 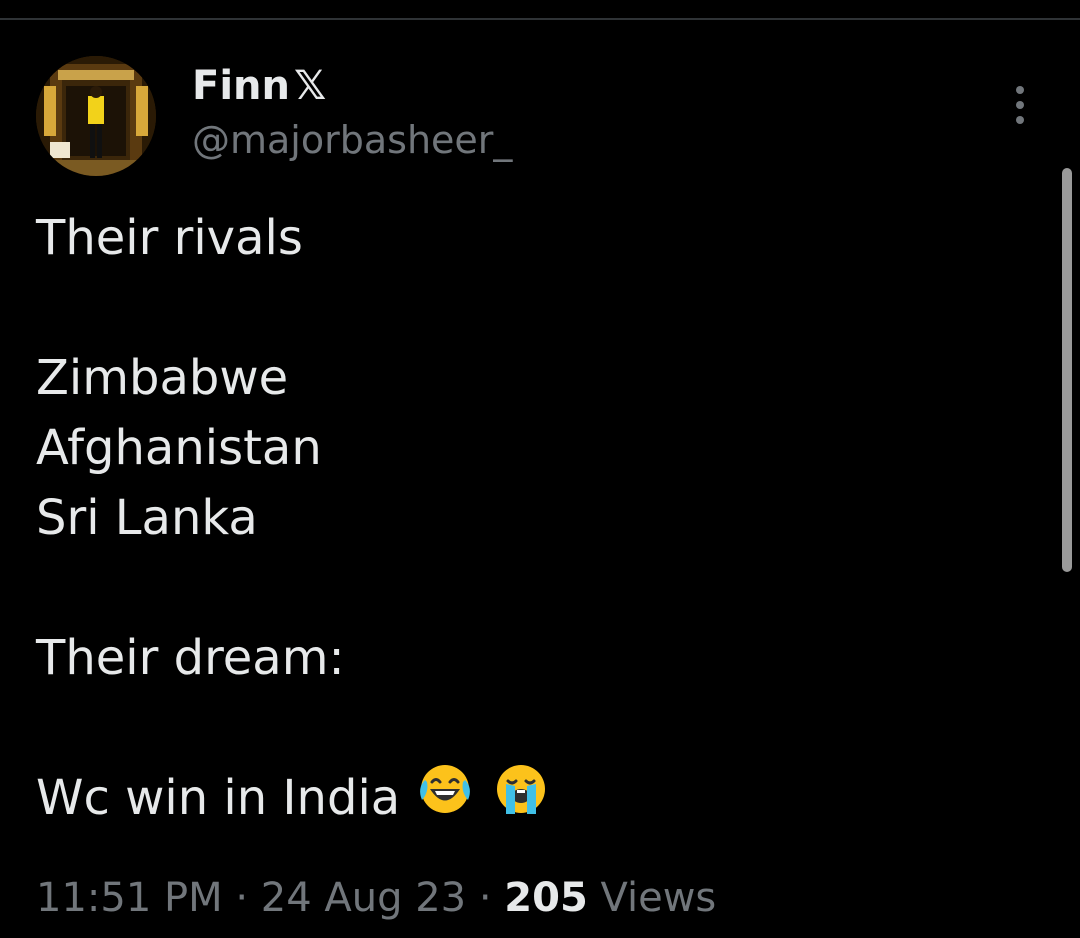 I want to click on views-count: 205, so click(x=546, y=898).